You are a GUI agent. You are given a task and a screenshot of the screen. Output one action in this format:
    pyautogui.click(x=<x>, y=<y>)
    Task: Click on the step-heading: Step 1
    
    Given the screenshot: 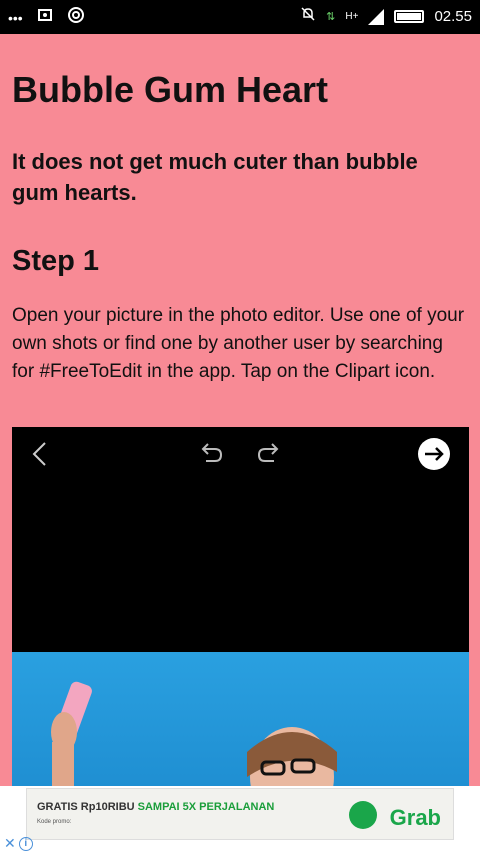 What is the action you would take?
    pyautogui.click(x=56, y=261)
    